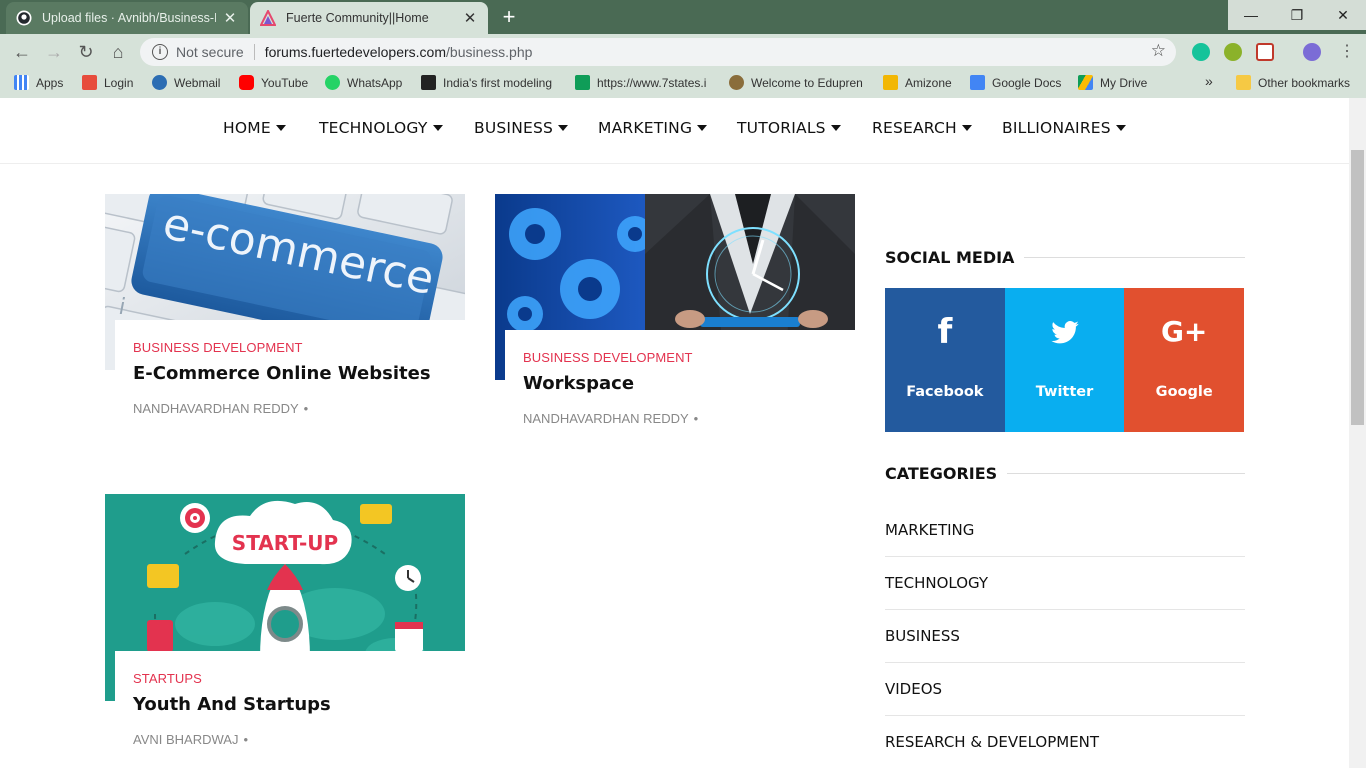 This screenshot has width=1366, height=768. Describe the element at coordinates (491, 82) in the screenshot. I see `bookmark-modeling: India's first modeling` at that location.